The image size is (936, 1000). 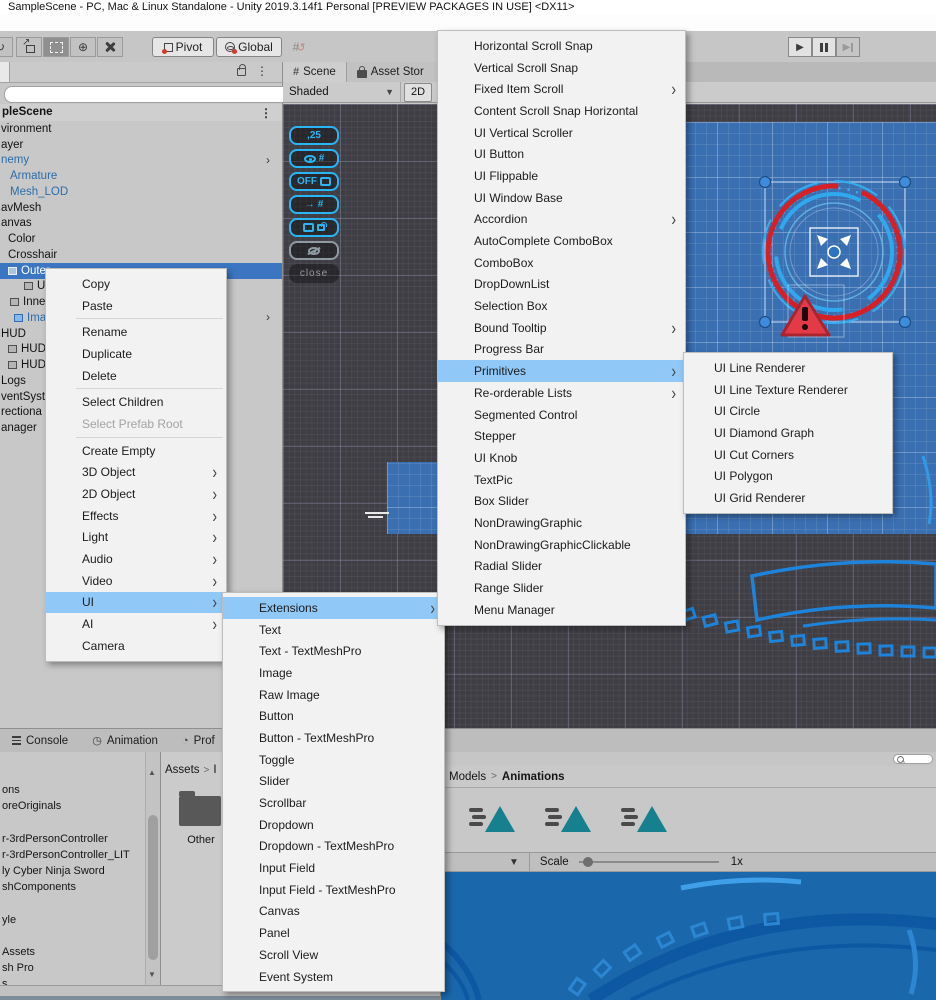 I want to click on project-tree-item: sh Pro, so click(x=72, y=968).